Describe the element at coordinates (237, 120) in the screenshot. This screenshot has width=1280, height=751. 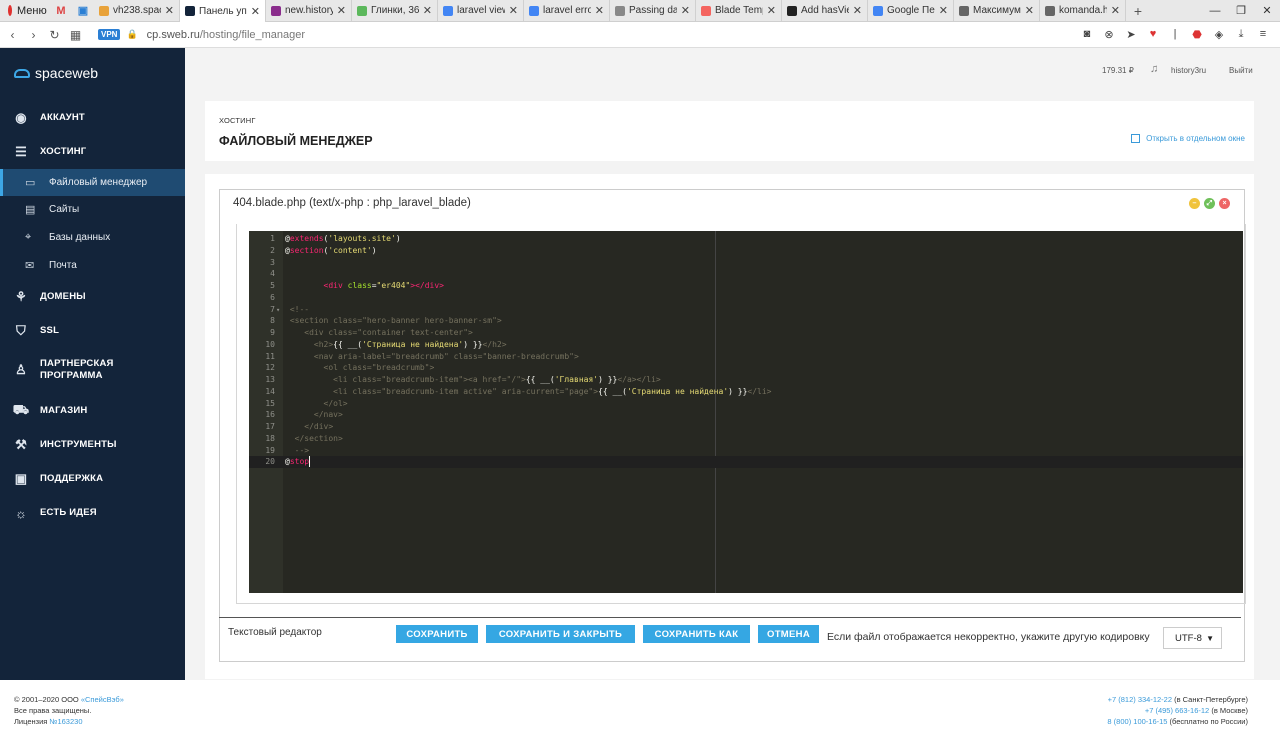
I see `breadcrumb: ХОСТИНГ` at that location.